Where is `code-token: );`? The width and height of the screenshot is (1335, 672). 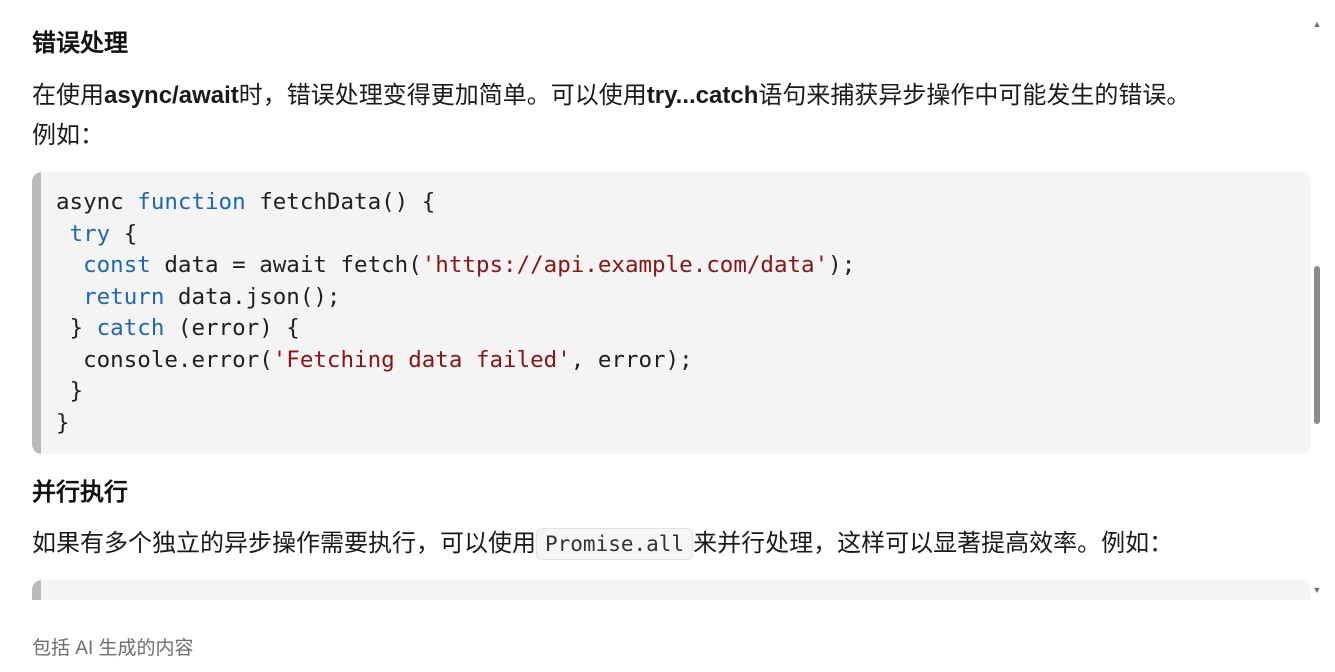 code-token: ); is located at coordinates (842, 265).